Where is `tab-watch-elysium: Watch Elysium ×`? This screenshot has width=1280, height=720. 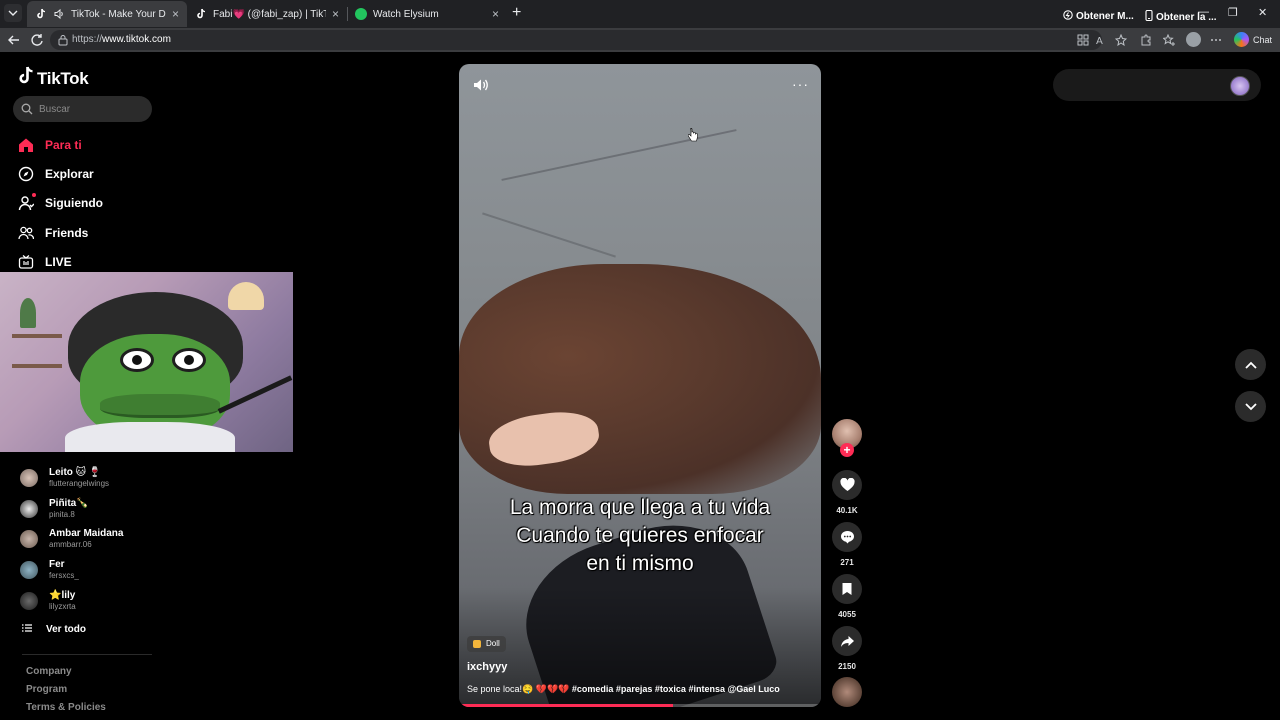 tab-watch-elysium: Watch Elysium × is located at coordinates (427, 14).